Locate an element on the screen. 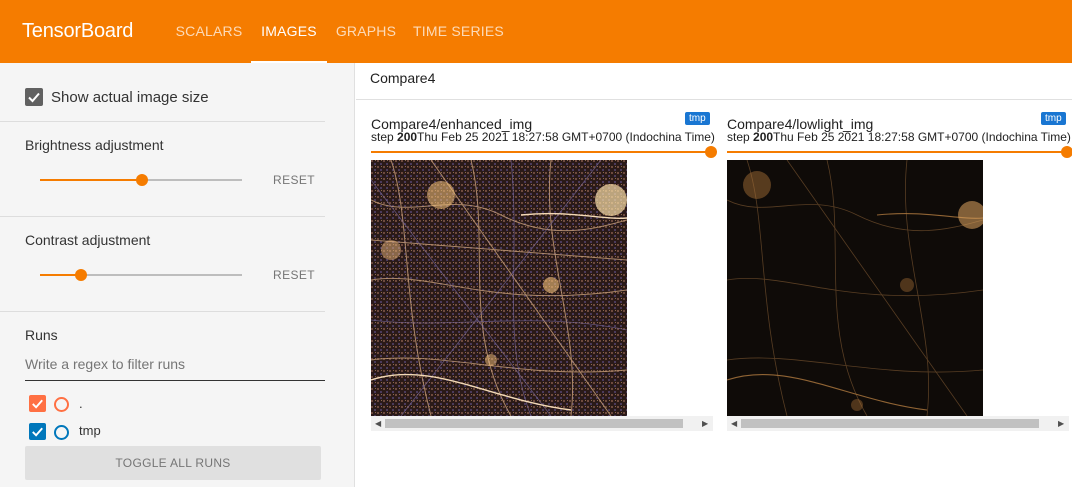  run-checkbox-dot is located at coordinates (37, 403).